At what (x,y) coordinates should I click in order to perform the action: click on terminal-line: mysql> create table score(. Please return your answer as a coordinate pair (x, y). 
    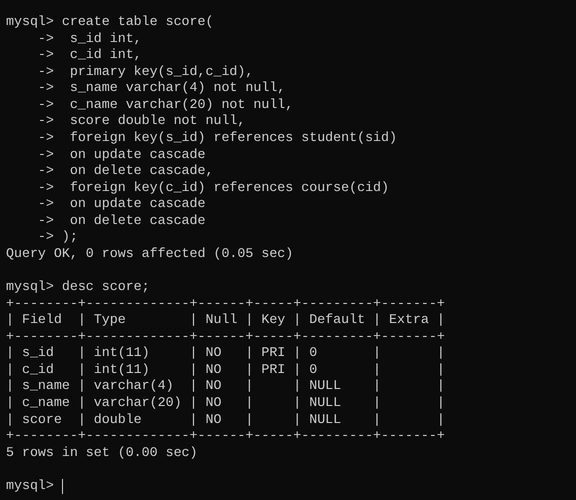
    Looking at the image, I should click on (110, 22).